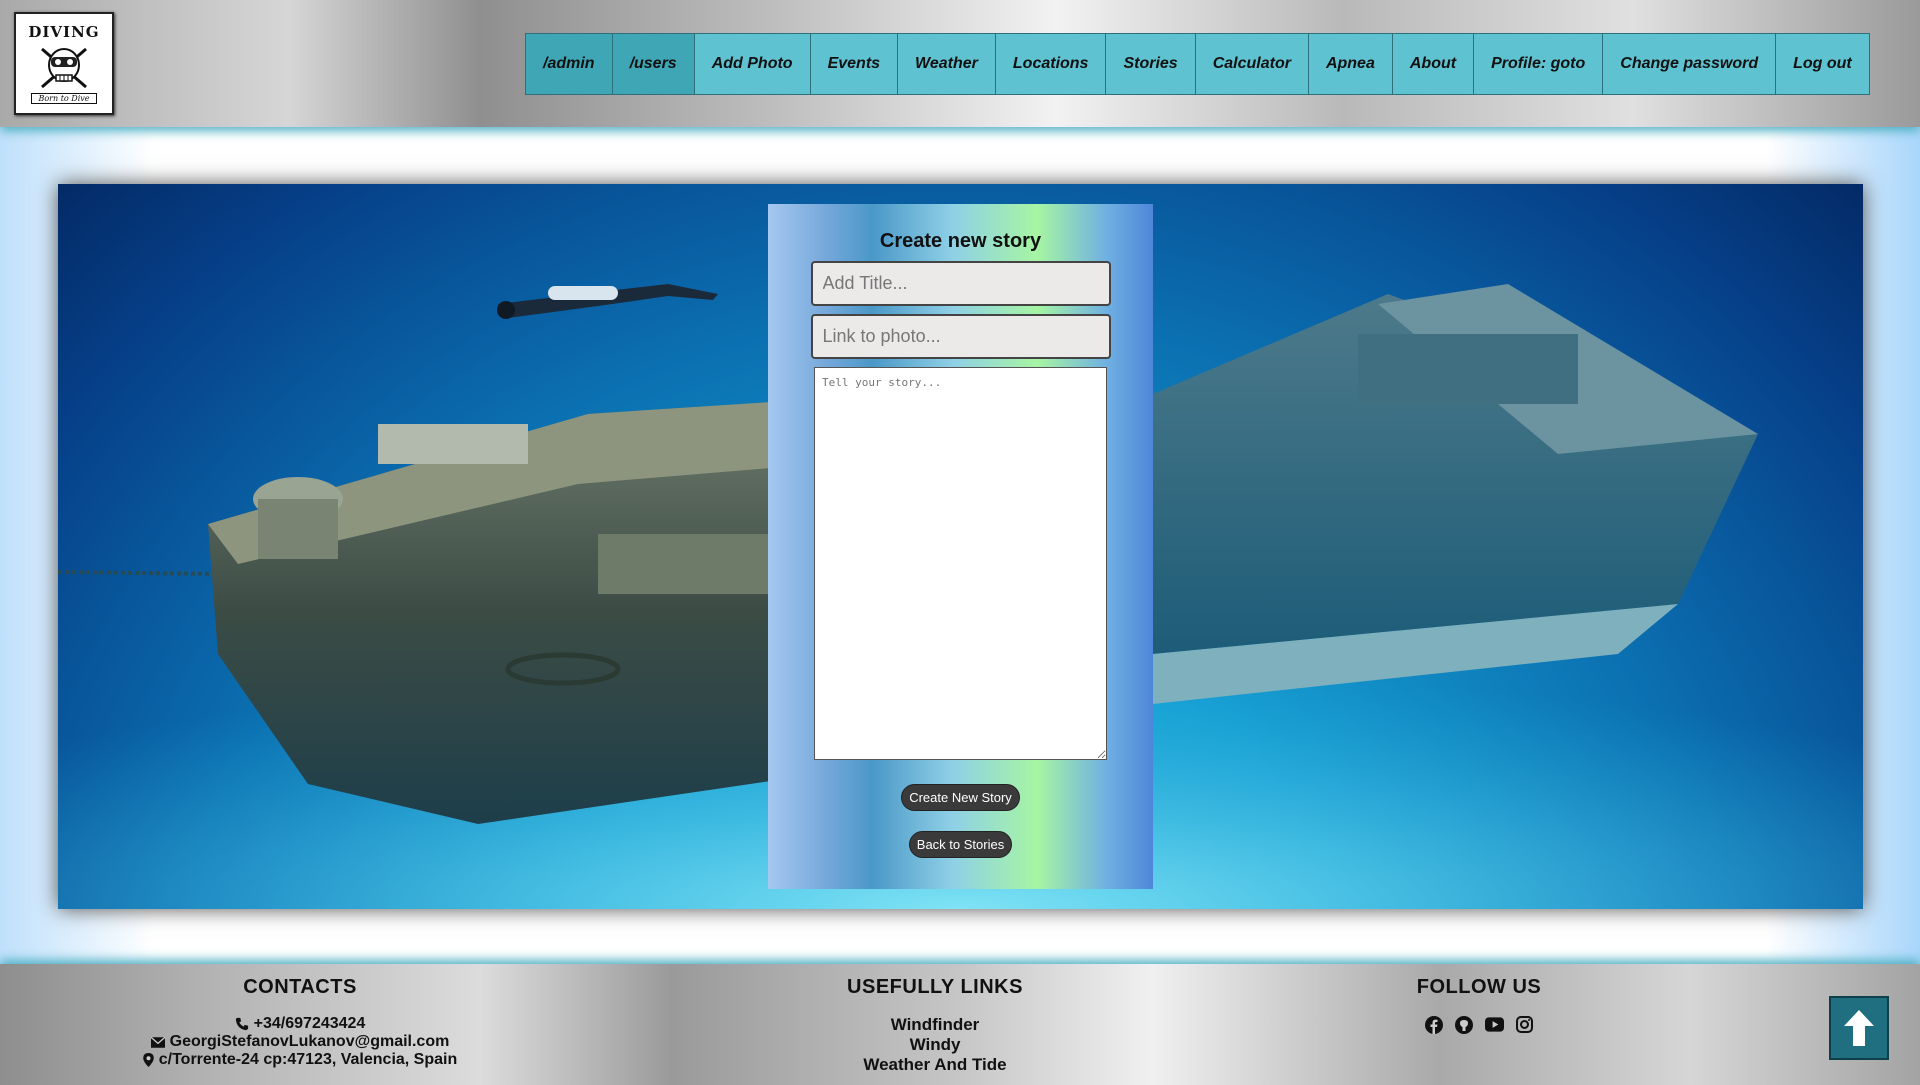  What do you see at coordinates (1479, 987) in the screenshot?
I see `follow-us-heading: FOLLOW US` at bounding box center [1479, 987].